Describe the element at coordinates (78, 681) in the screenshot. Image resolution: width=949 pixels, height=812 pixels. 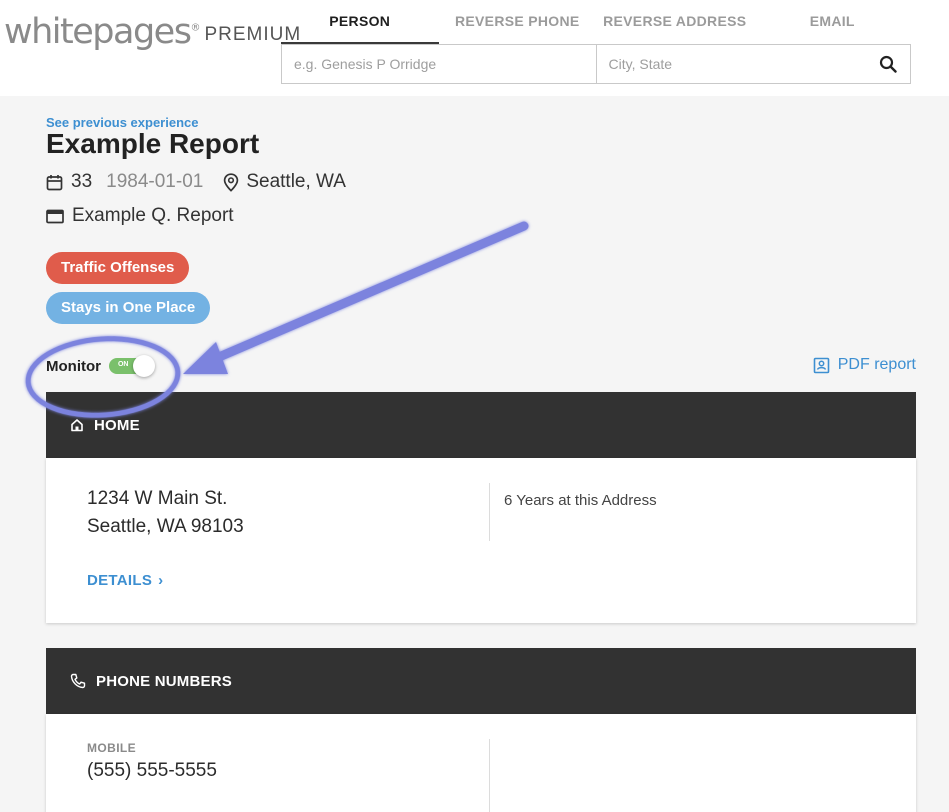
I see `phone-icon` at that location.